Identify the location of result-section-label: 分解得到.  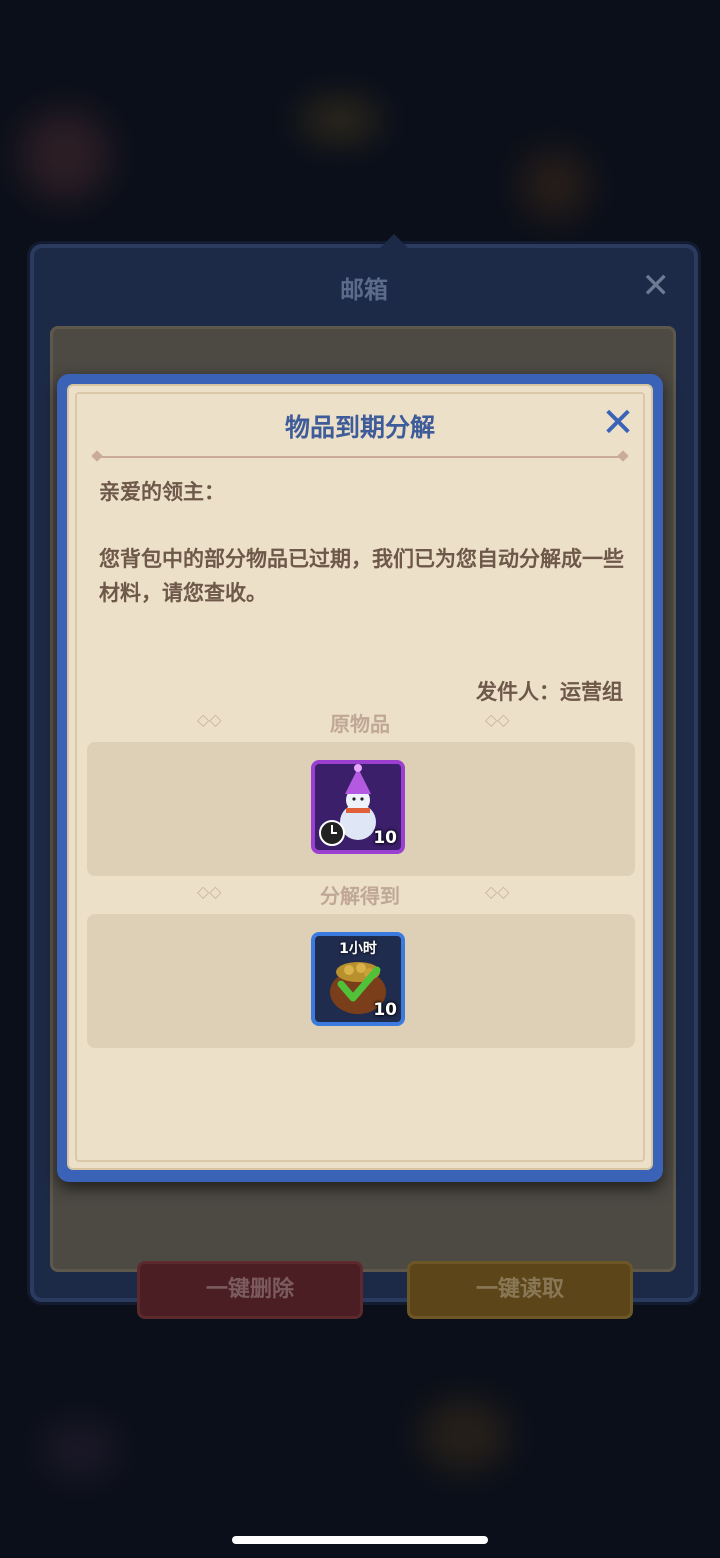
(360, 896).